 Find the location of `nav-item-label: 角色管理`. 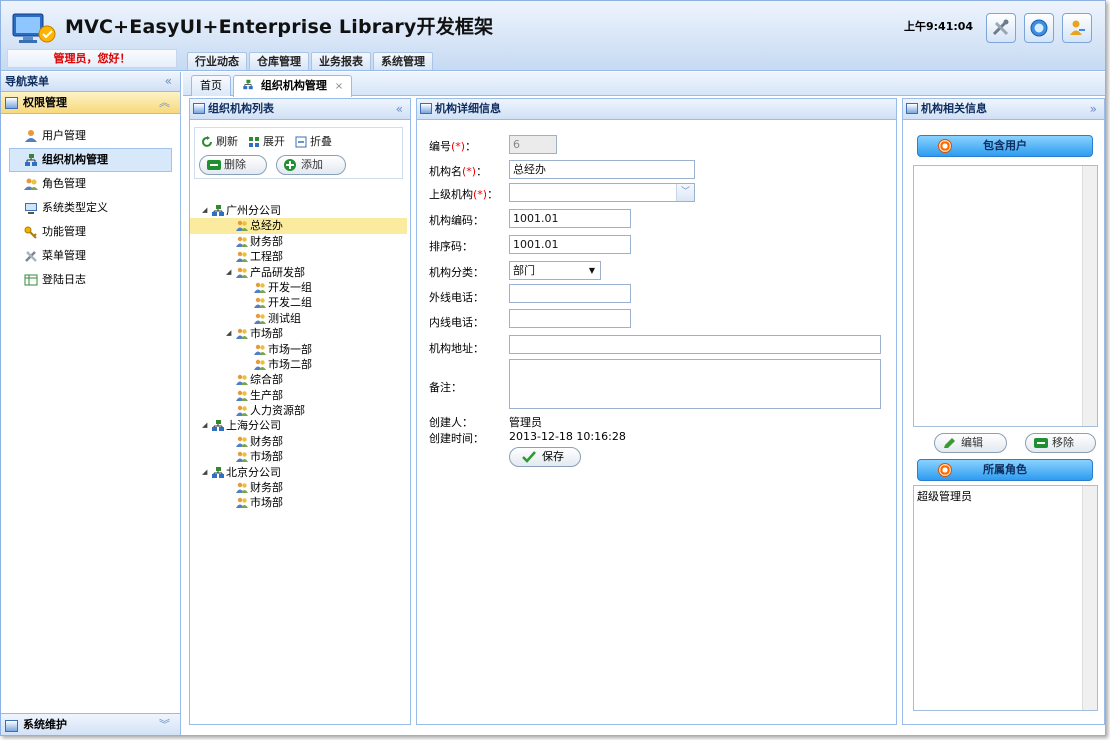

nav-item-label: 角色管理 is located at coordinates (64, 183).